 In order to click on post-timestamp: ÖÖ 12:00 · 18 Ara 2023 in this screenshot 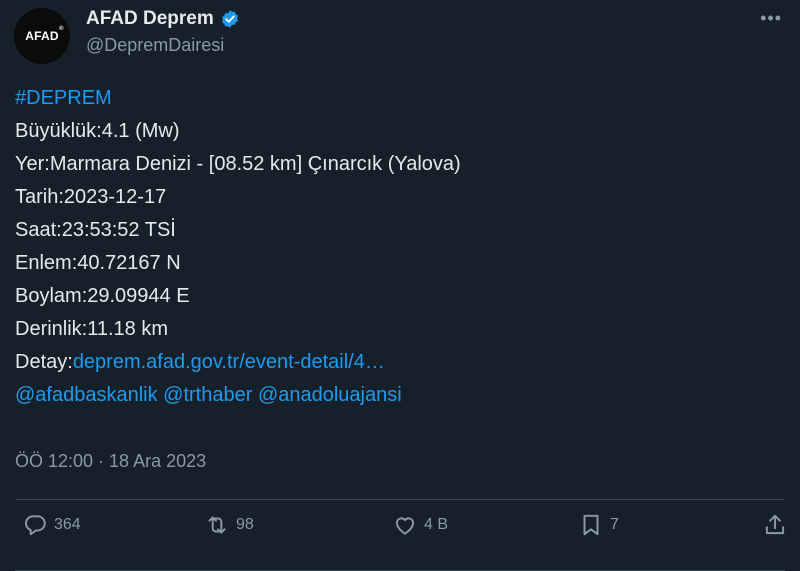, I will do `click(110, 461)`.